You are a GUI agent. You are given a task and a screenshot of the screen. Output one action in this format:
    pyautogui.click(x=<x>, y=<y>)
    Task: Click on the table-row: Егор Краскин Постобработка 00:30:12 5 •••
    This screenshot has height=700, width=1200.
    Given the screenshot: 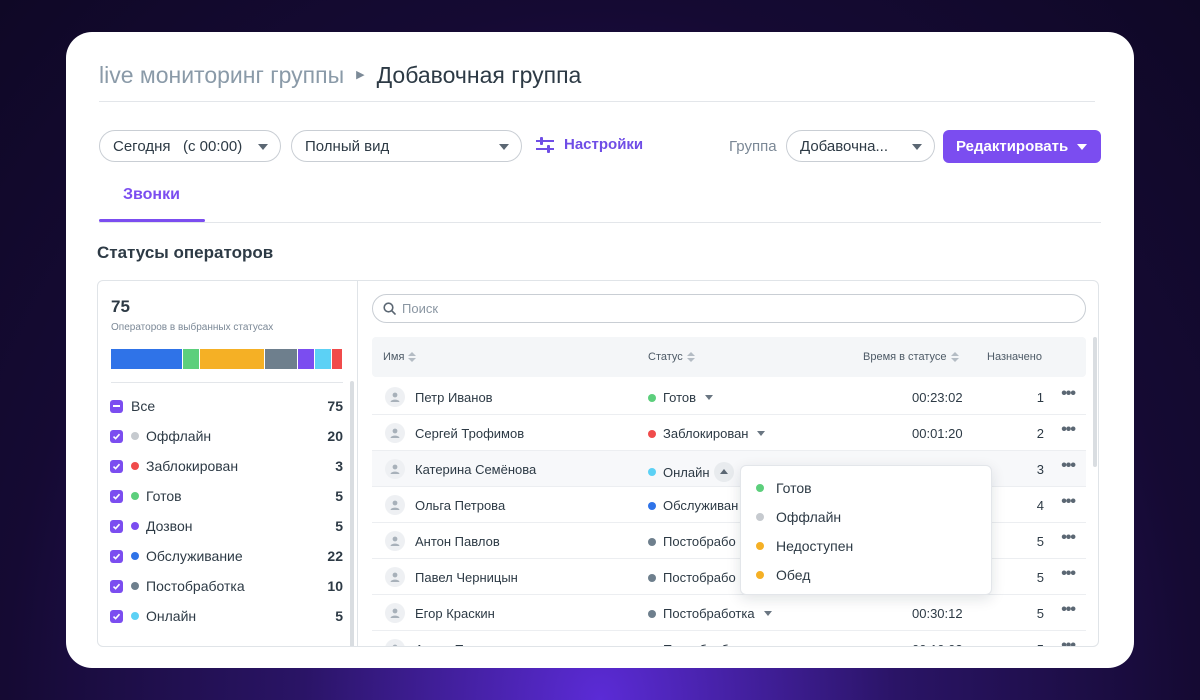 What is the action you would take?
    pyautogui.click(x=729, y=613)
    